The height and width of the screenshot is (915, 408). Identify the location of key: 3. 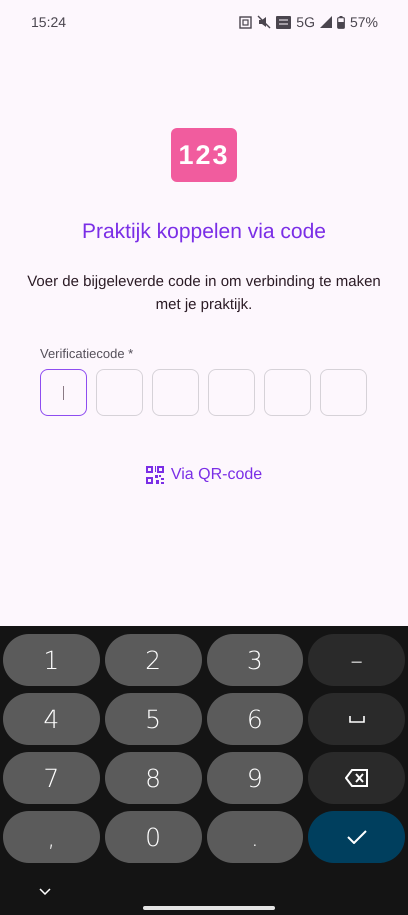
(255, 660).